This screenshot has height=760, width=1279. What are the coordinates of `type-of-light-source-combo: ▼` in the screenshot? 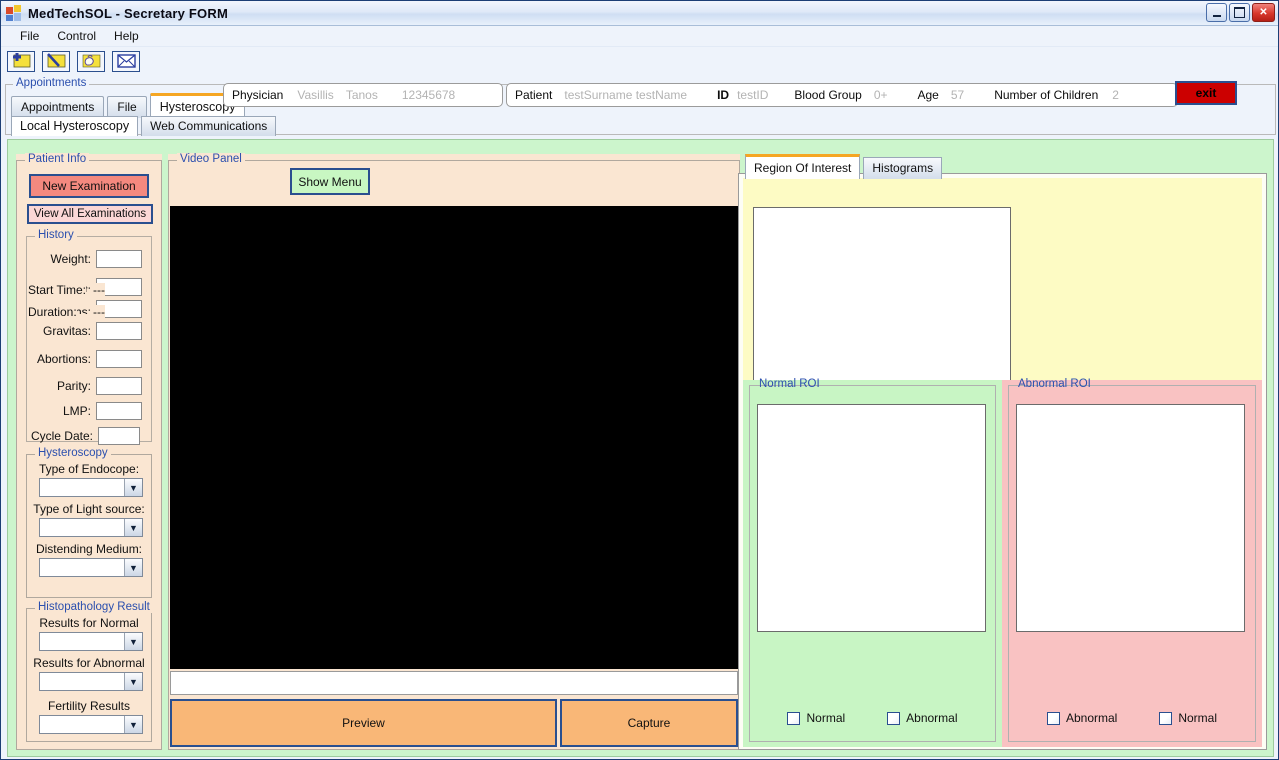 It's located at (91, 527).